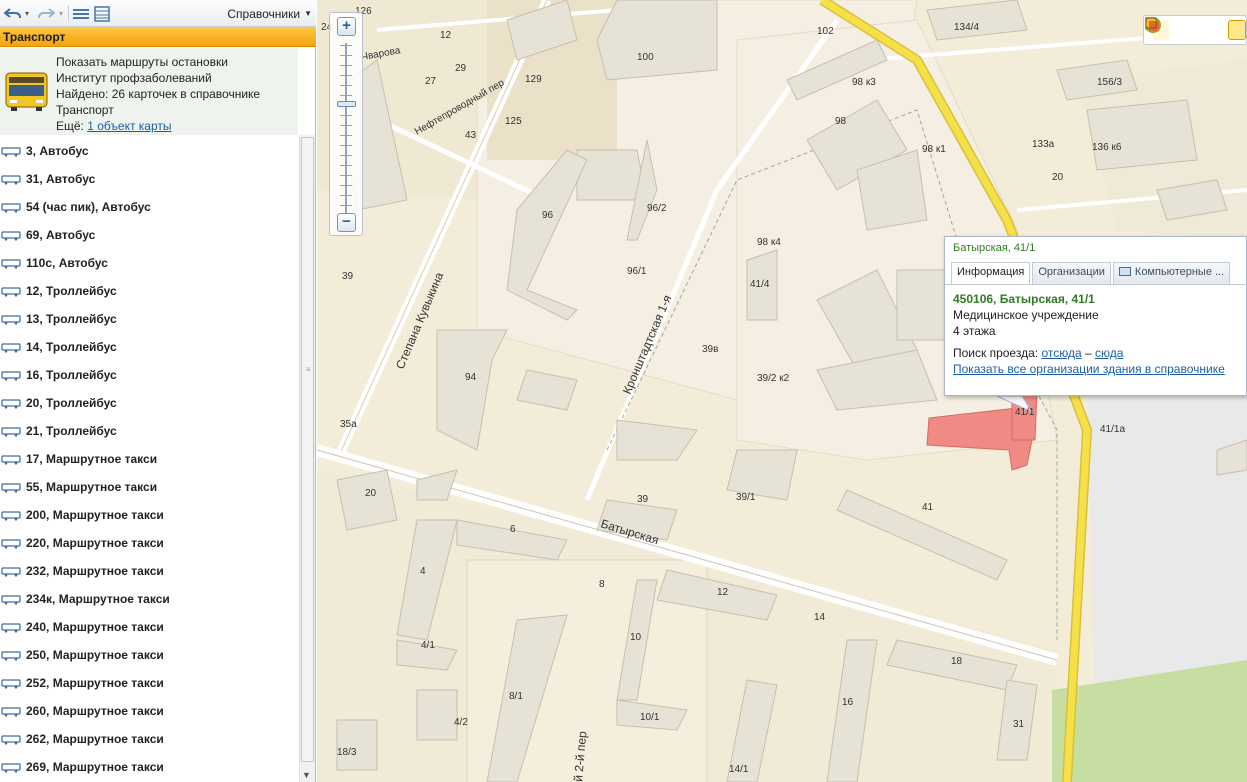 Image resolution: width=1247 pixels, height=782 pixels. I want to click on radar-icon, so click(1169, 28).